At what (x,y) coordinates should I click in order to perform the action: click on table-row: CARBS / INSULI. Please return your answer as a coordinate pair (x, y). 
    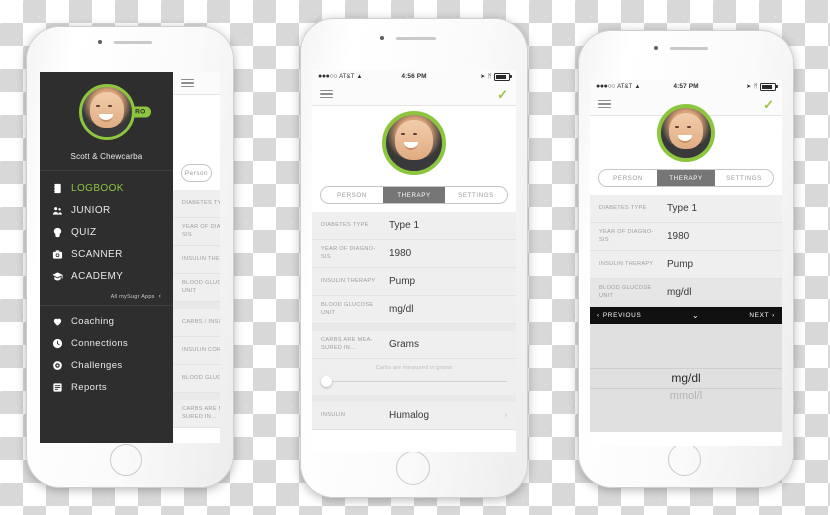
    Looking at the image, I should click on (196, 323).